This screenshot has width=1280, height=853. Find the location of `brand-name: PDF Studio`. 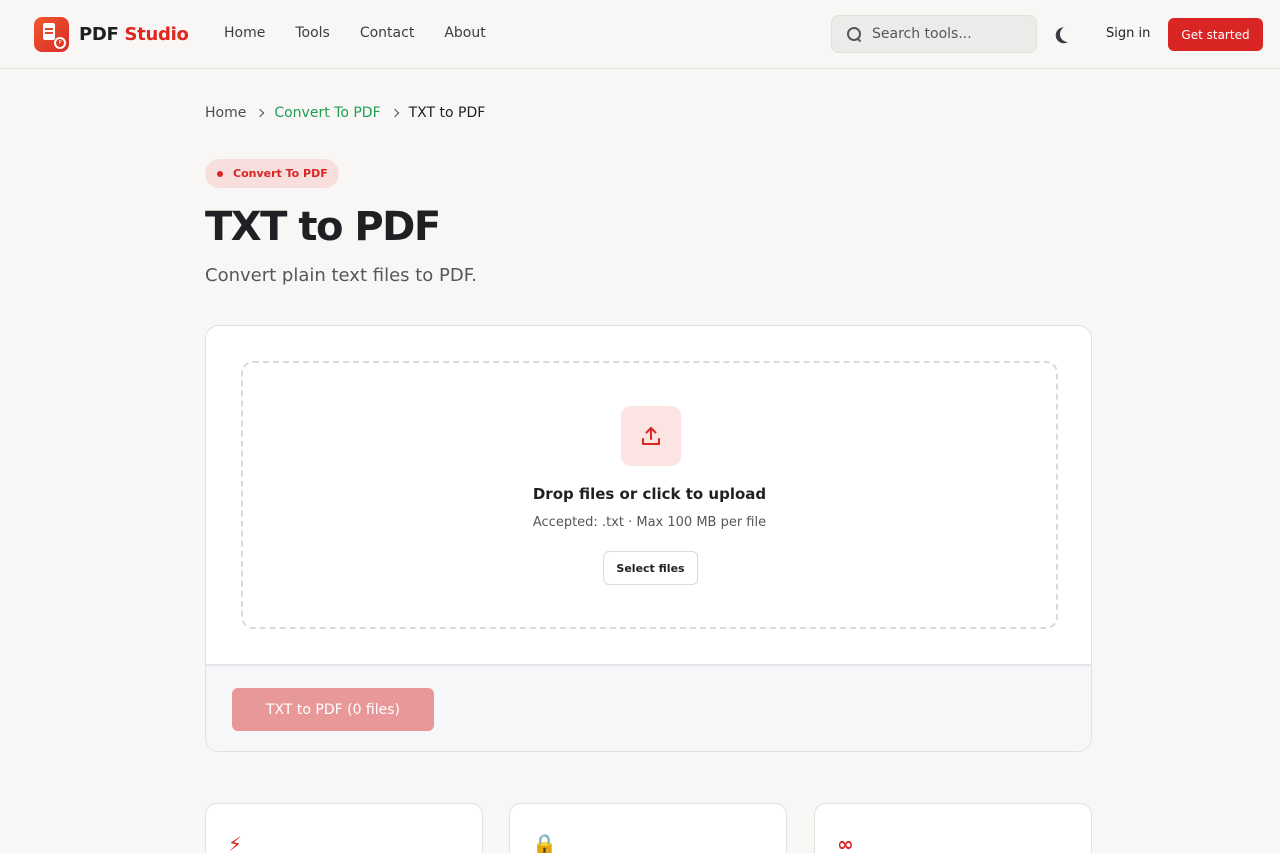

brand-name: PDF Studio is located at coordinates (134, 34).